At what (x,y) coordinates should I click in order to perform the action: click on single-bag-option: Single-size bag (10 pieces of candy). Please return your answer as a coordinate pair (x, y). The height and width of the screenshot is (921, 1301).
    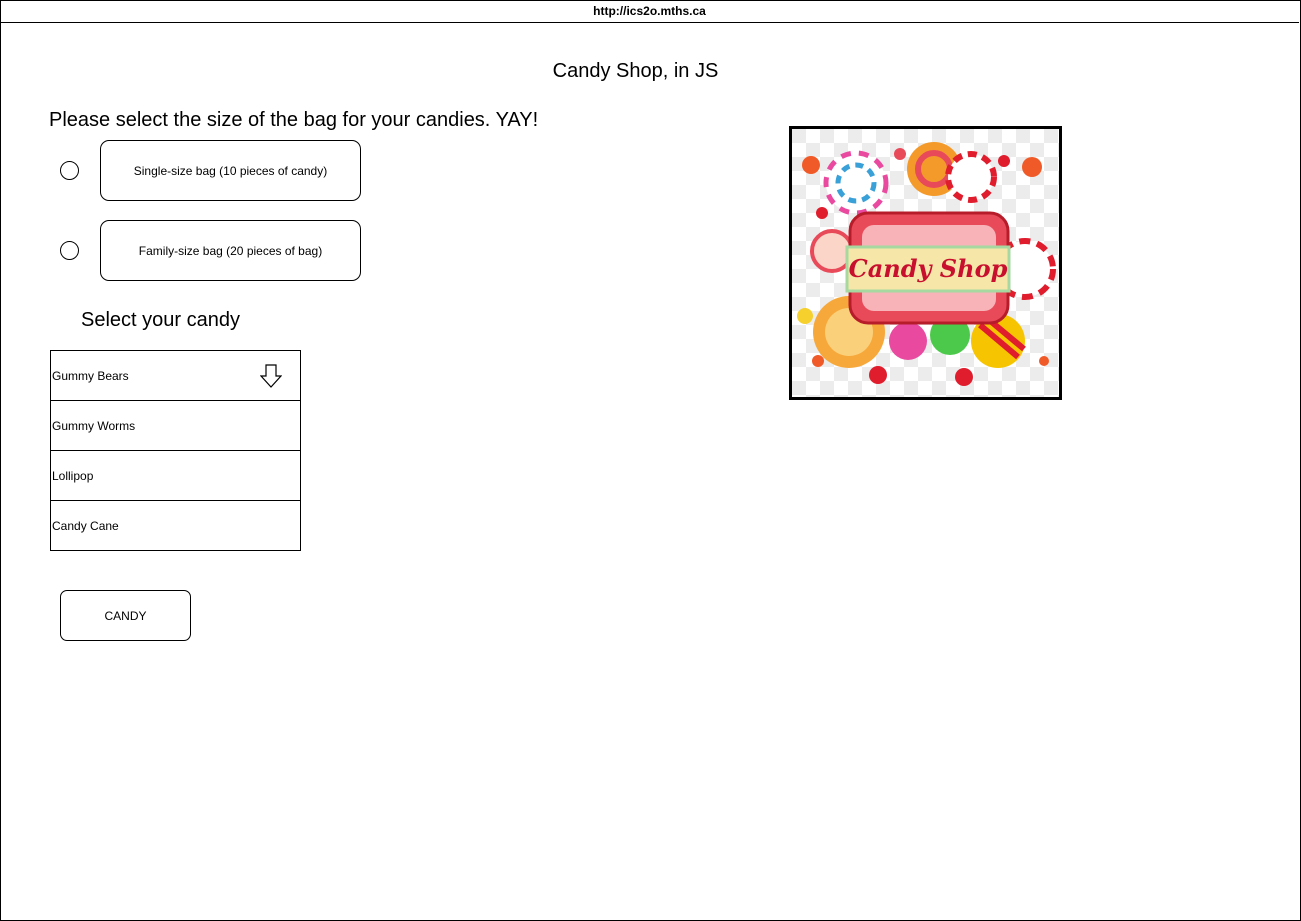
    Looking at the image, I should click on (230, 170).